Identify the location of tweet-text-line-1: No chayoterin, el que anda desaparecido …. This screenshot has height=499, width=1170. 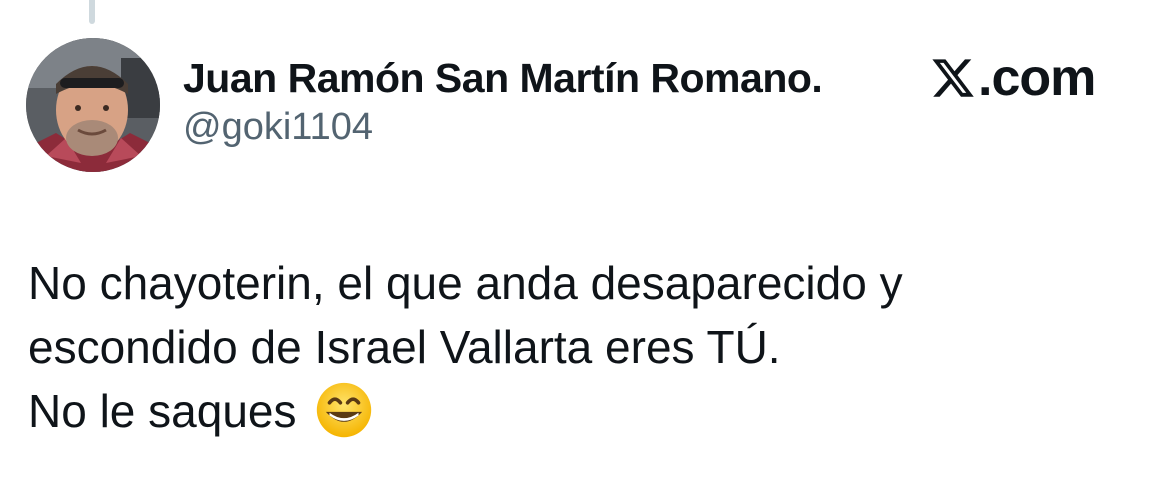
(465, 283).